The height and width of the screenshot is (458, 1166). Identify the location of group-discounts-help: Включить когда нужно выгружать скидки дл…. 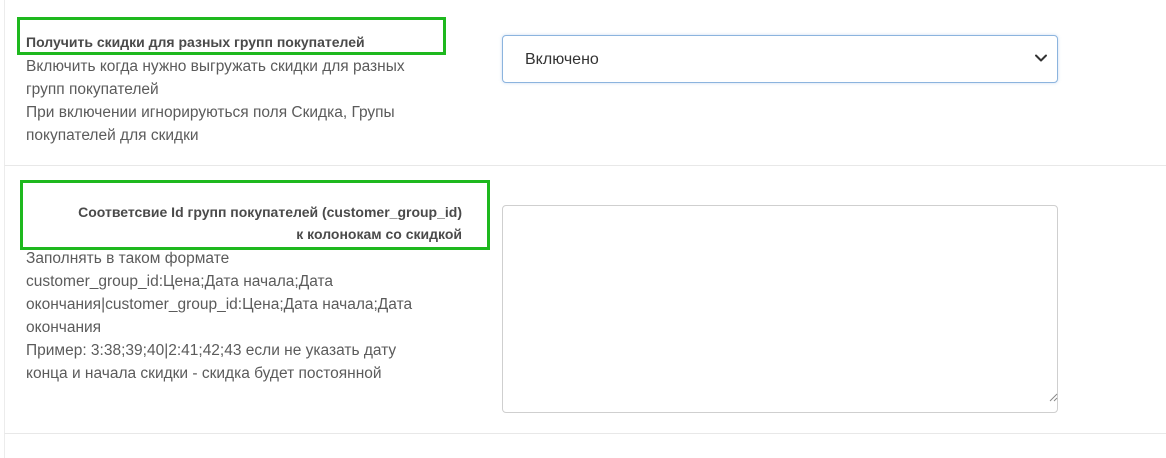
(246, 101).